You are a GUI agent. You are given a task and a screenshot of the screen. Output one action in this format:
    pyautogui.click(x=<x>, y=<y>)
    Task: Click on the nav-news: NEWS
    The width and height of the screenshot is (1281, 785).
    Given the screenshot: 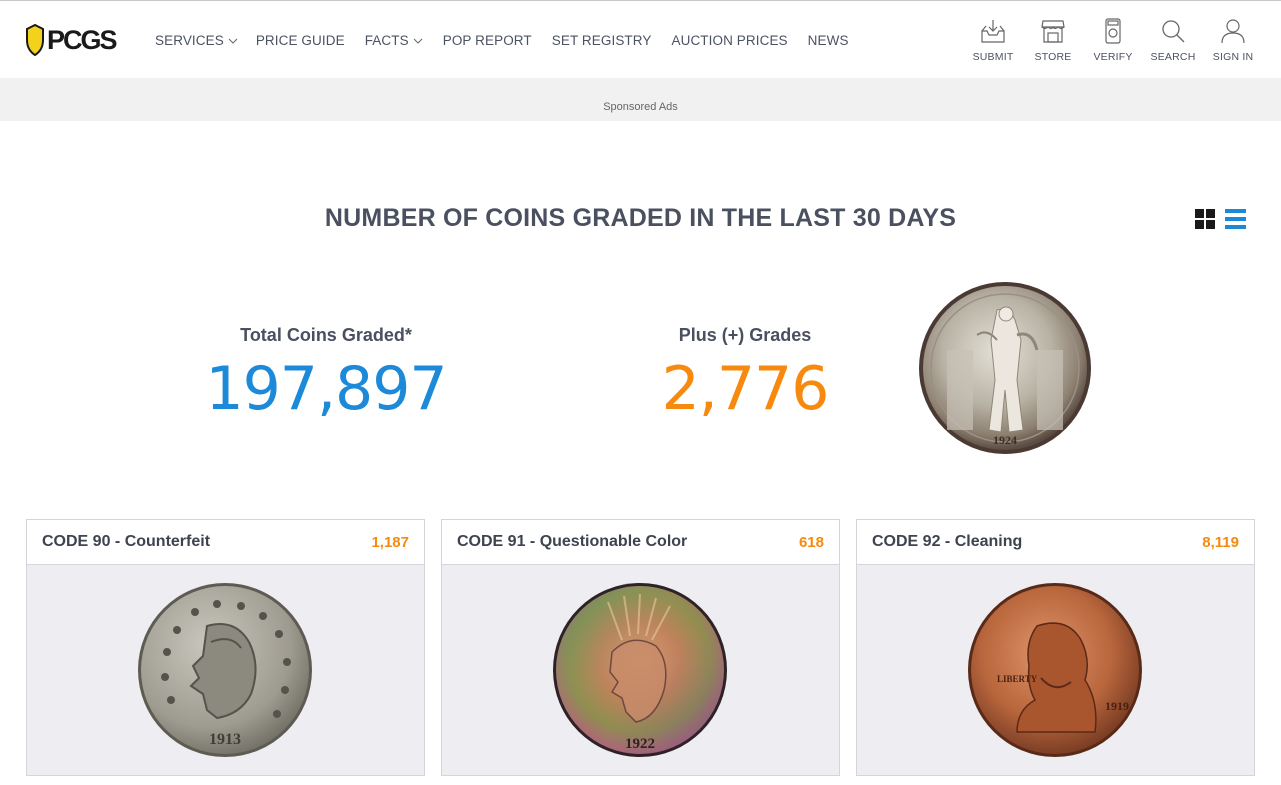 What is the action you would take?
    pyautogui.click(x=828, y=40)
    